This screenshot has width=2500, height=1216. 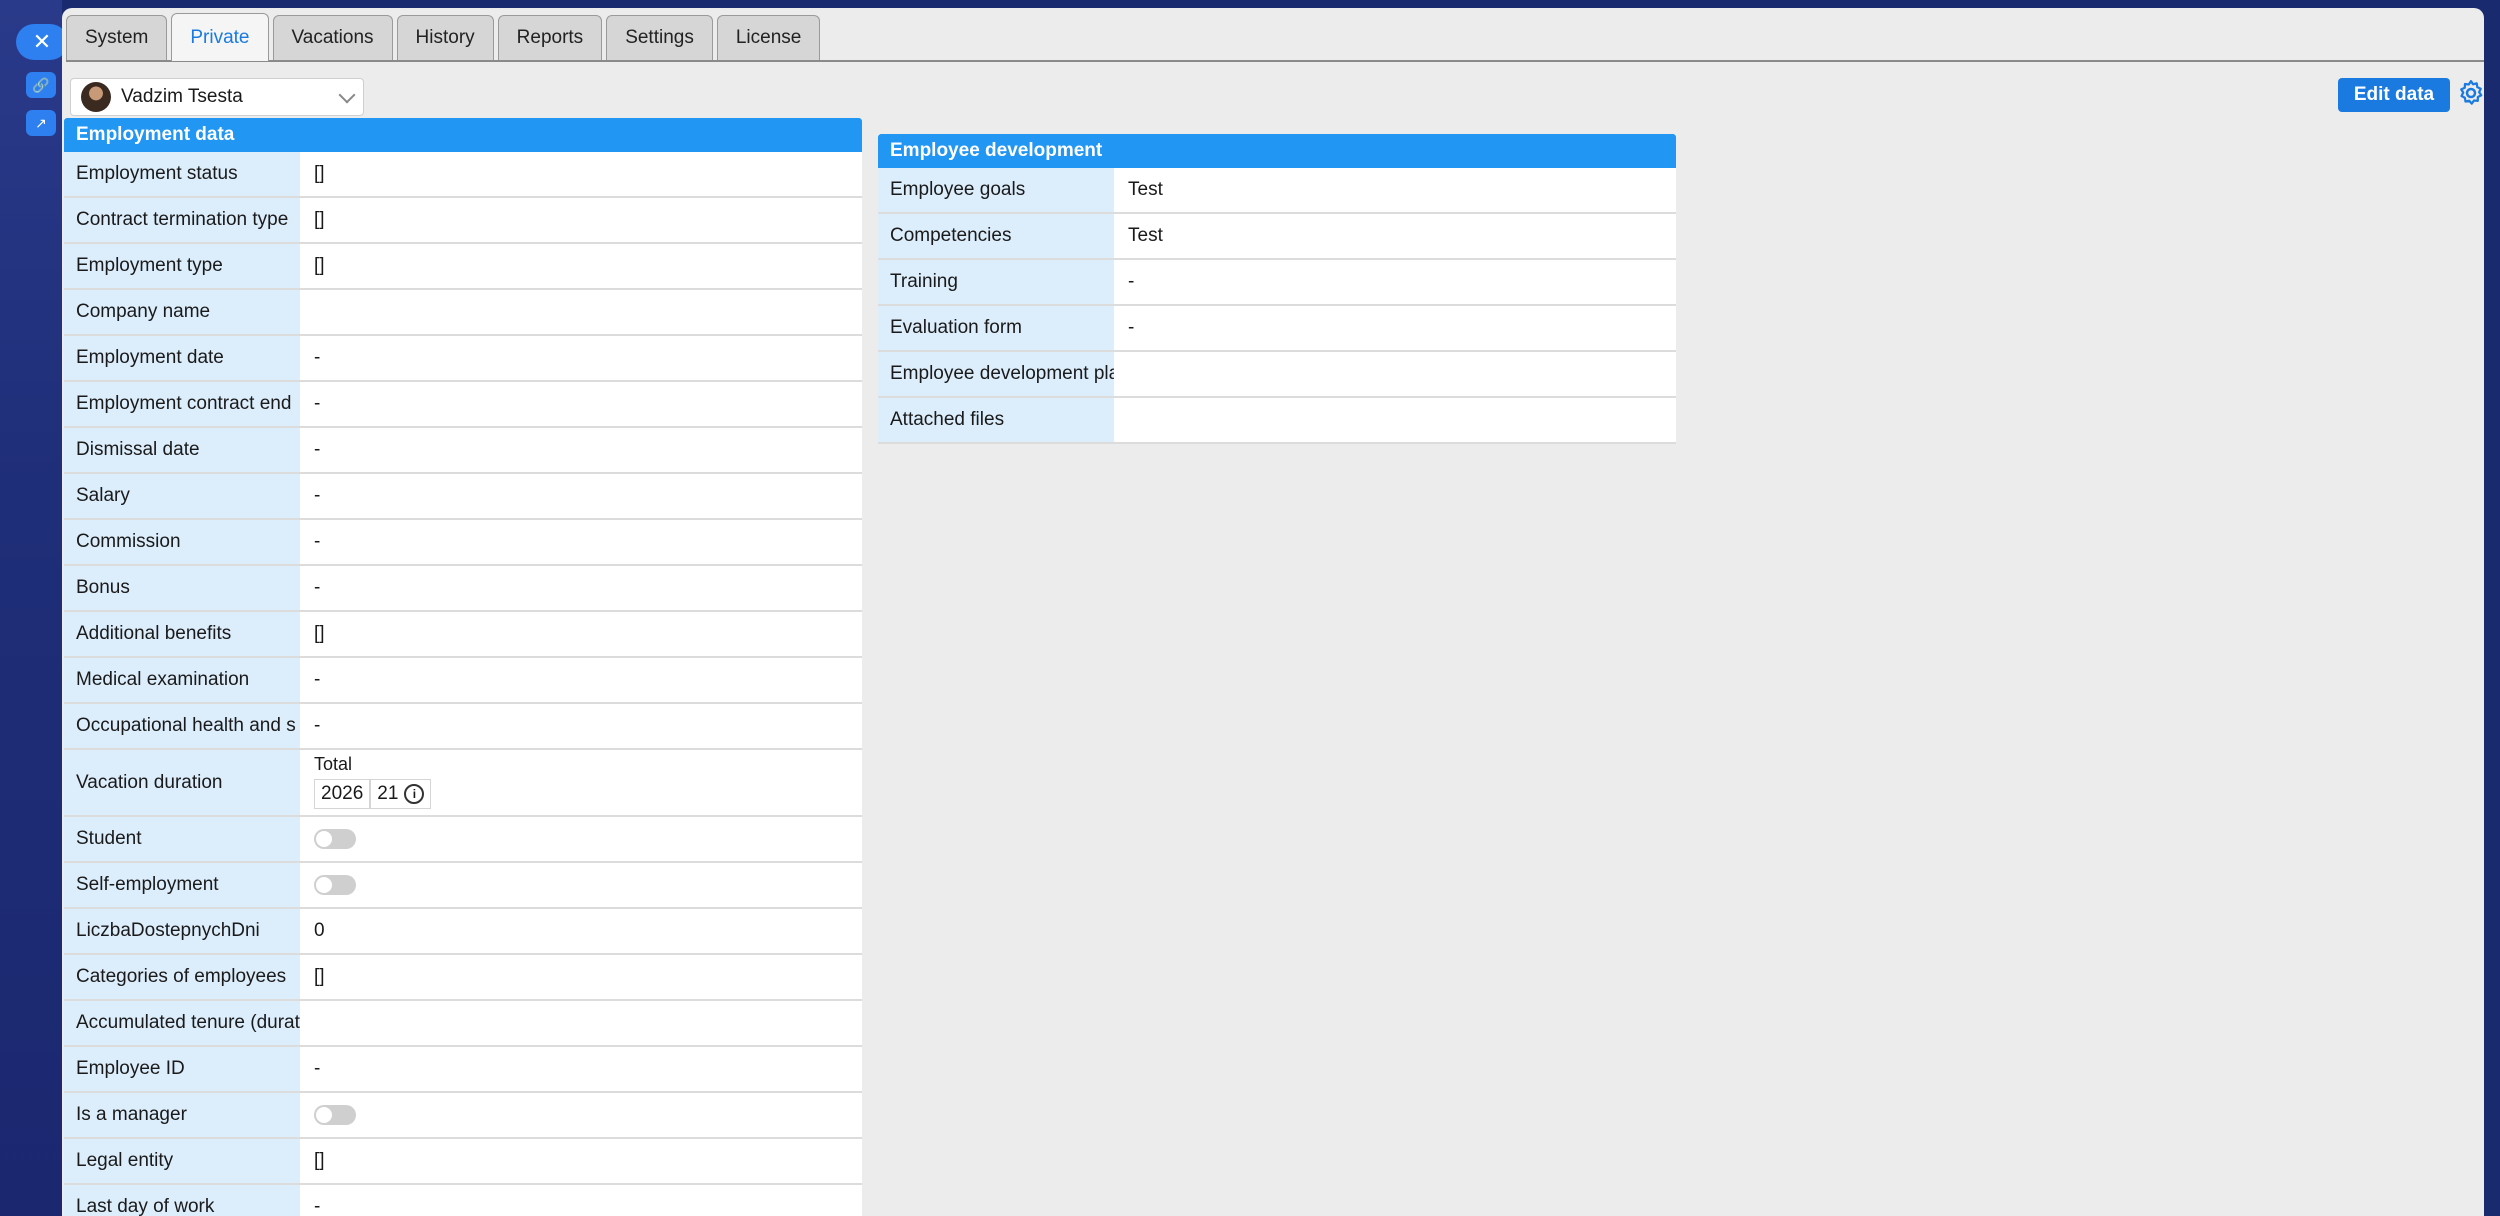 What do you see at coordinates (220, 37) in the screenshot?
I see `tab-private: Private` at bounding box center [220, 37].